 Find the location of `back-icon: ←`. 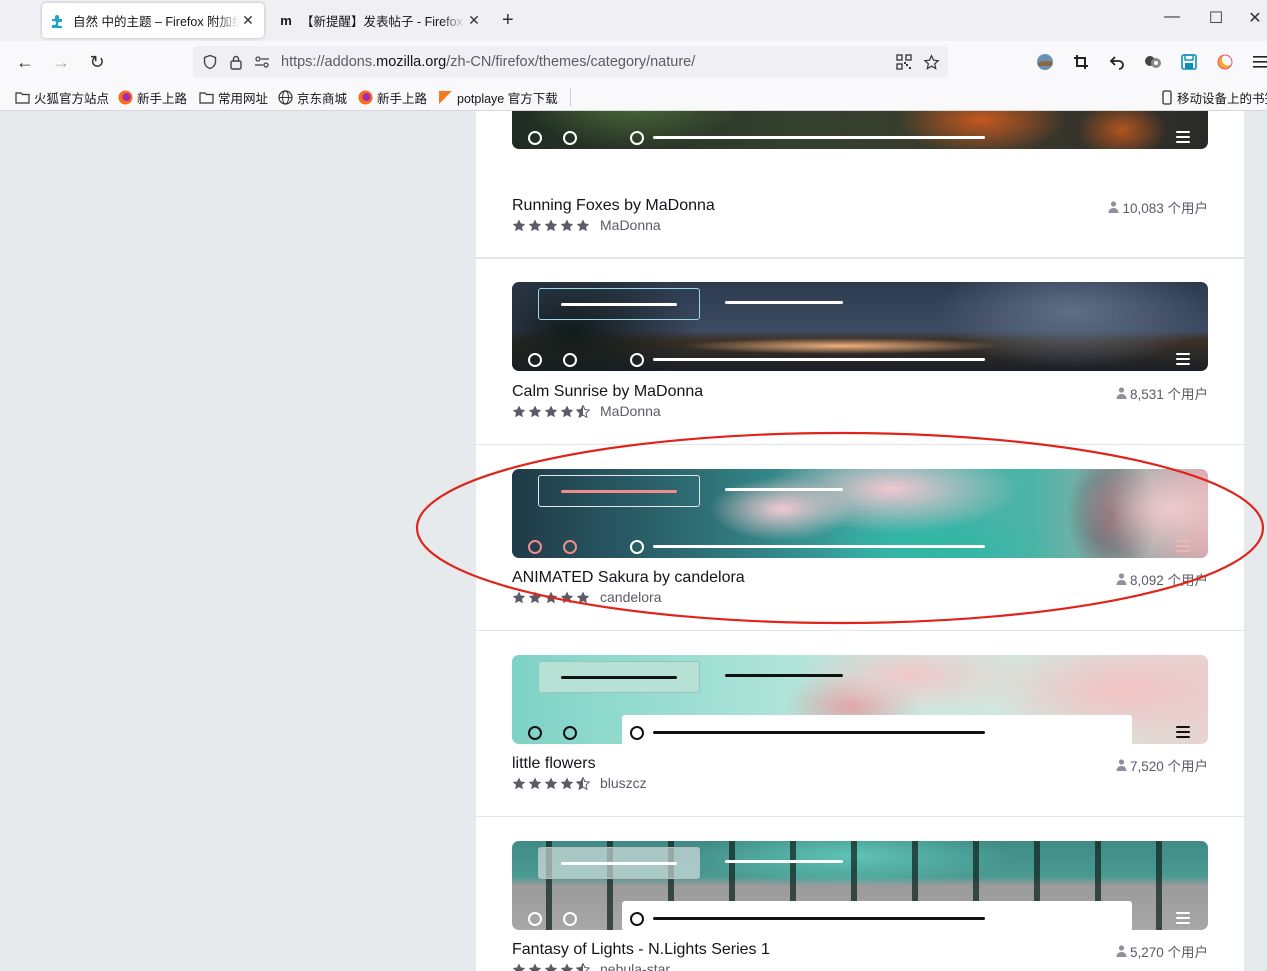

back-icon: ← is located at coordinates (25, 62).